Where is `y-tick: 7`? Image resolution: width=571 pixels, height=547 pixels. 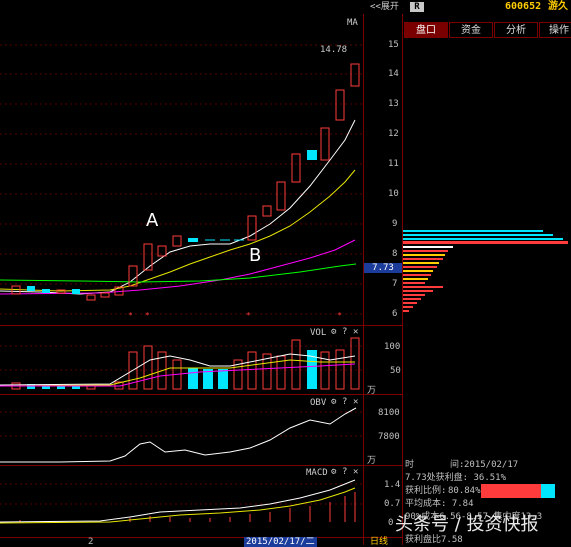
y-tick: 7 is located at coordinates (395, 284).